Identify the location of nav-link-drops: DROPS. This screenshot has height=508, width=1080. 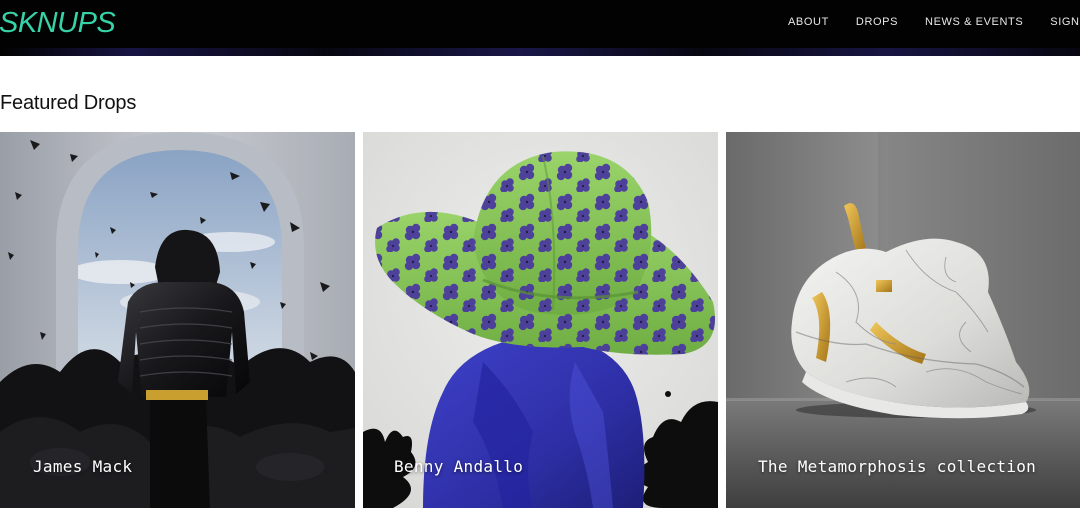
(877, 22).